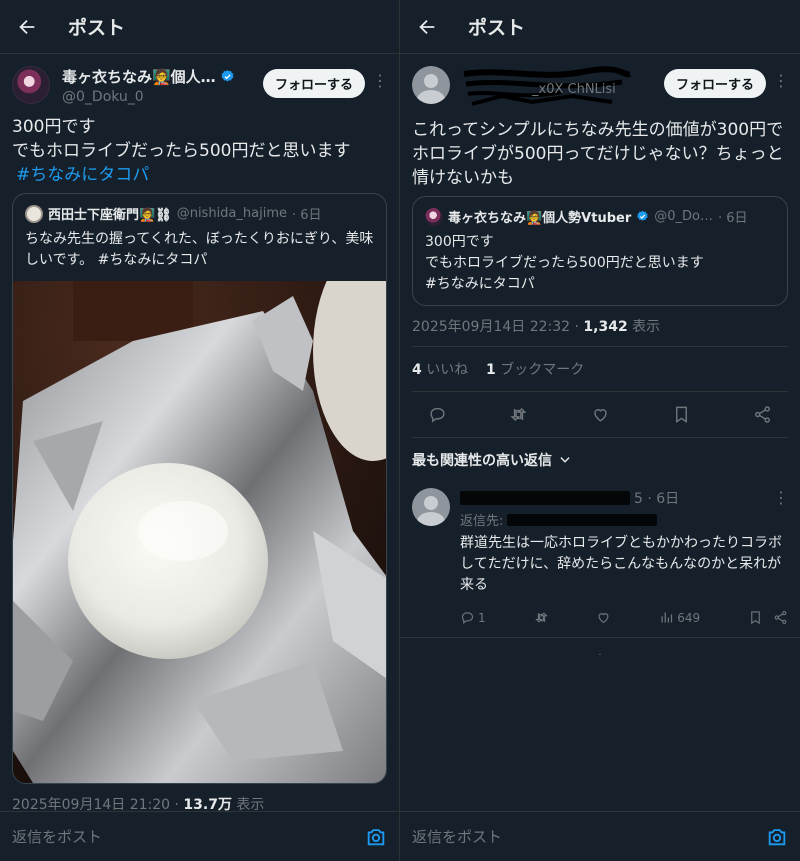  Describe the element at coordinates (600, 369) in the screenshot. I see `engagement-stats: 4 いいね 1 ブックマーク` at that location.